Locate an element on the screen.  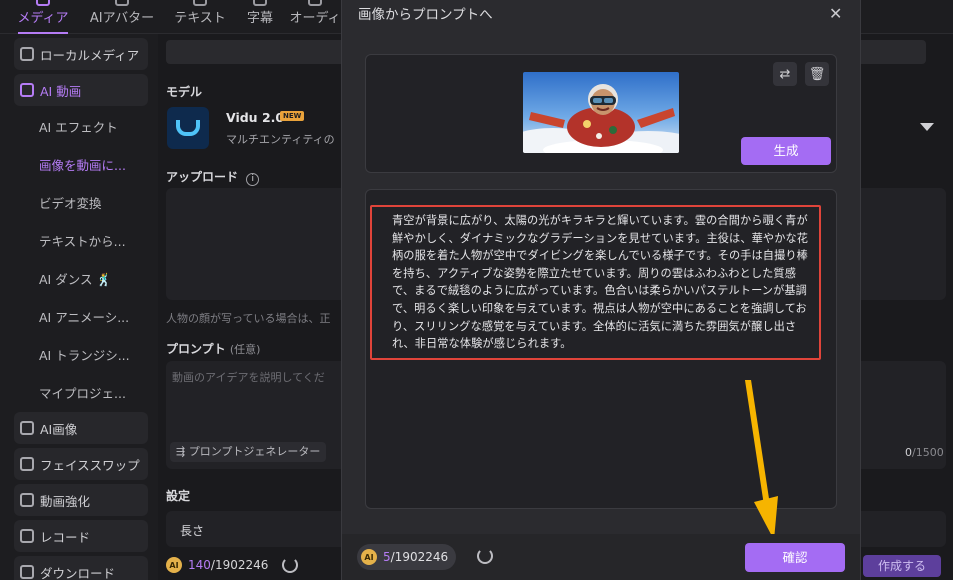
confirm-button: 確認 is located at coordinates (795, 557).